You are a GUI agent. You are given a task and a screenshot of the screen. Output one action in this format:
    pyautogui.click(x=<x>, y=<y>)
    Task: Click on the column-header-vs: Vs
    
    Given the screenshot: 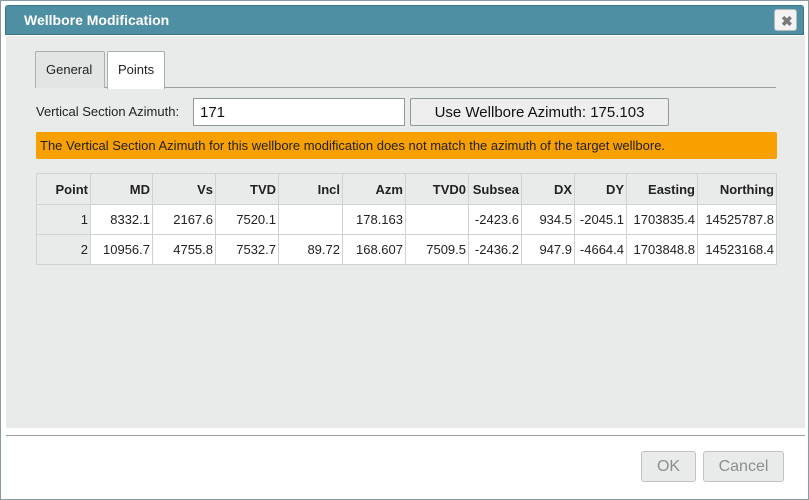 What is the action you would take?
    pyautogui.click(x=184, y=189)
    